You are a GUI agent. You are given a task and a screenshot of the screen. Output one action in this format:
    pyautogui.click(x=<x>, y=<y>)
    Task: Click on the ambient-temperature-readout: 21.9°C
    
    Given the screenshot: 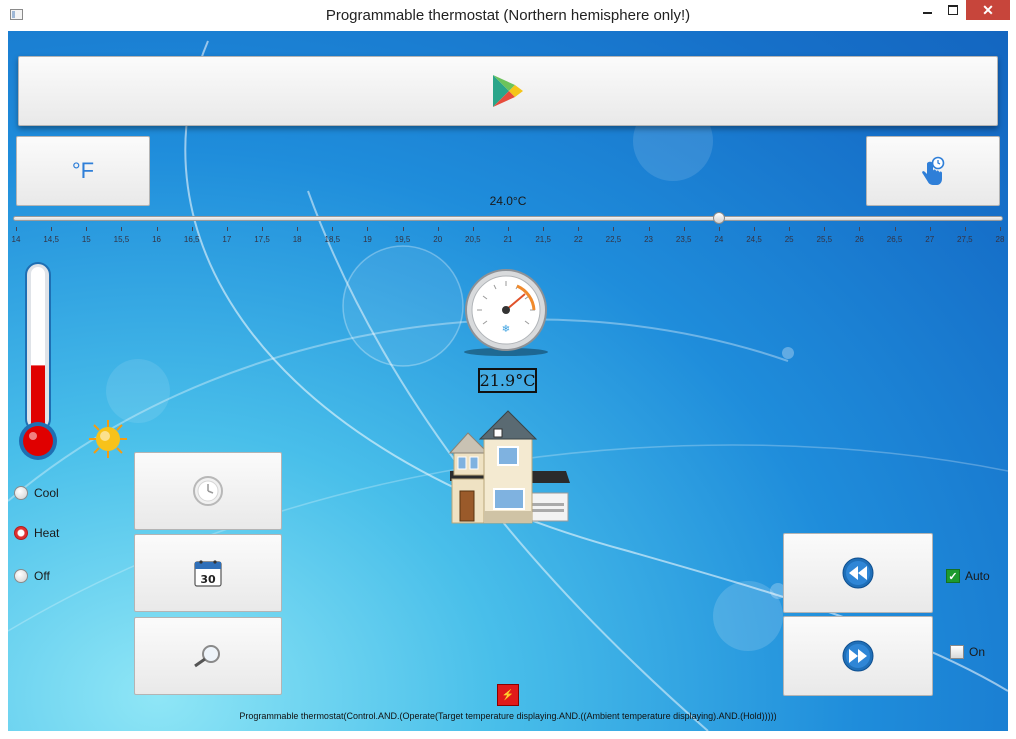 What is the action you would take?
    pyautogui.click(x=507, y=380)
    